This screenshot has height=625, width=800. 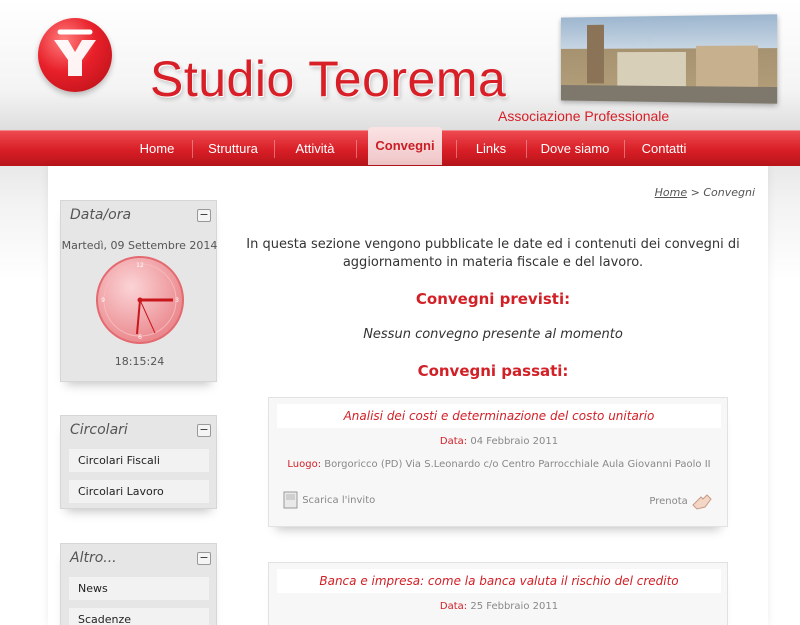 What do you see at coordinates (729, 192) in the screenshot?
I see `breadcrumb-current: Convegni` at bounding box center [729, 192].